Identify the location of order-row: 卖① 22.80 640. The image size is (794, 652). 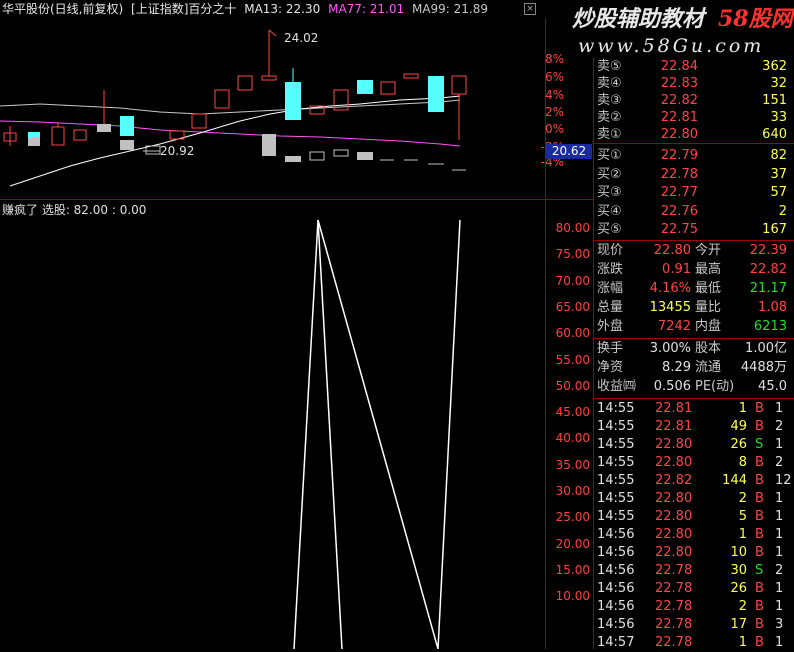
(694, 135).